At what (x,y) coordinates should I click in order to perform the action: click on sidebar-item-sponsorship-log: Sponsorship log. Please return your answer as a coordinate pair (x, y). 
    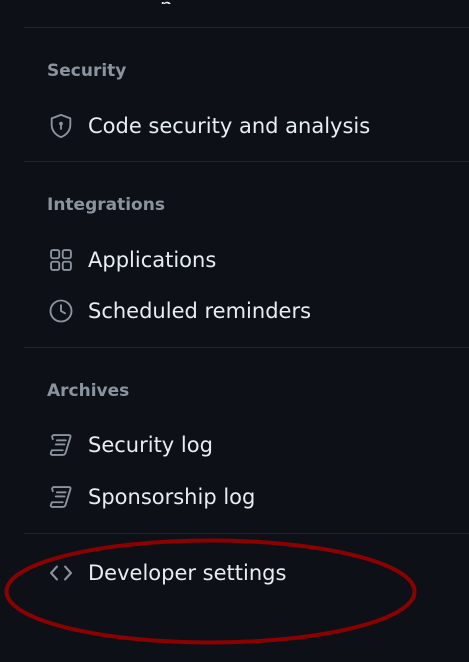
    Looking at the image, I should click on (150, 497).